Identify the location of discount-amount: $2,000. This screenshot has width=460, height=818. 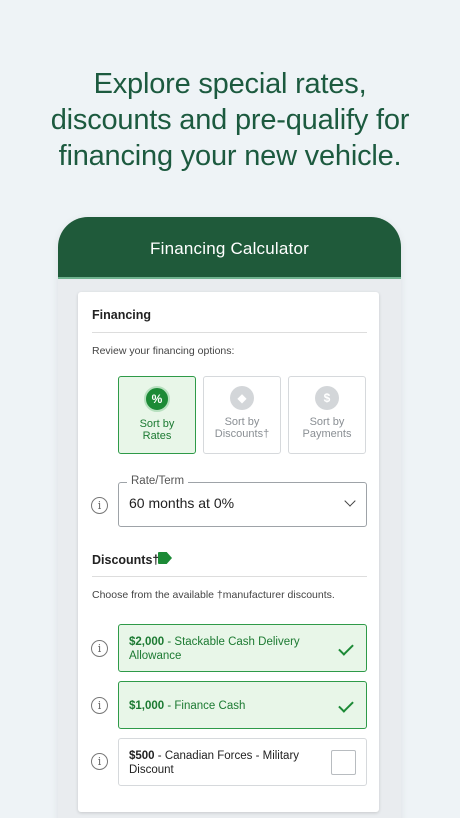
(147, 642).